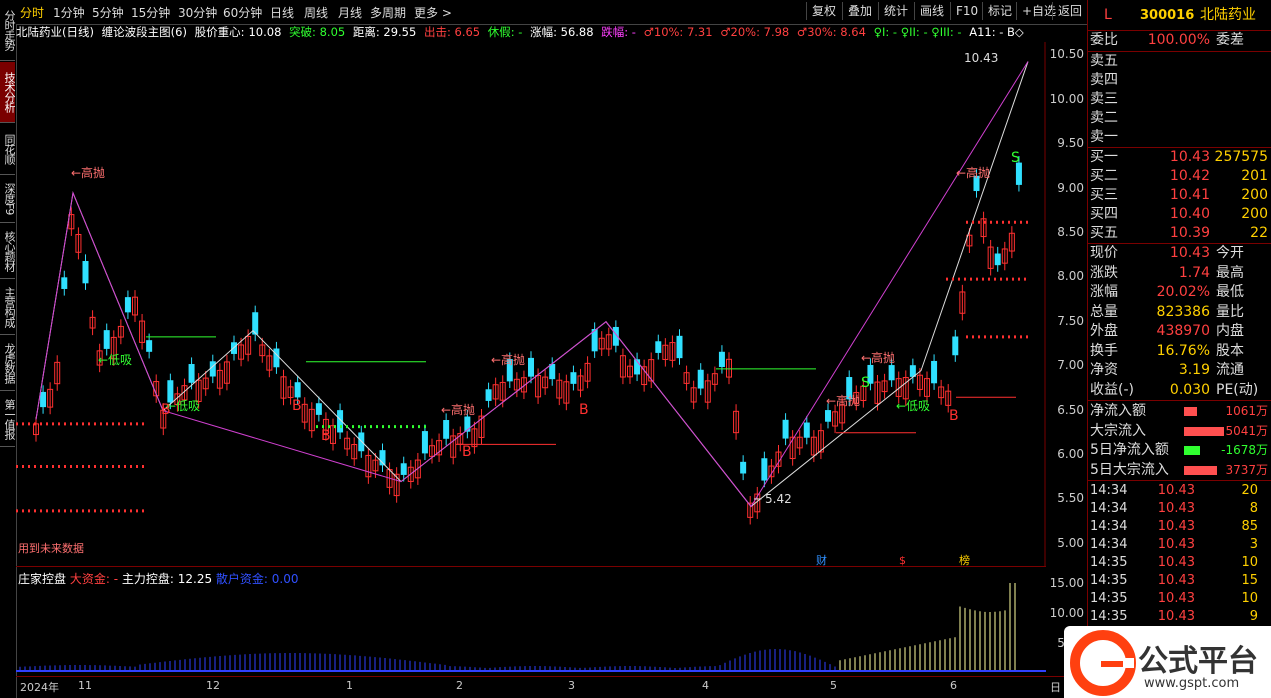 The width and height of the screenshot is (1271, 698). Describe the element at coordinates (1070, 276) in the screenshot. I see `price-tick: 8.00` at that location.